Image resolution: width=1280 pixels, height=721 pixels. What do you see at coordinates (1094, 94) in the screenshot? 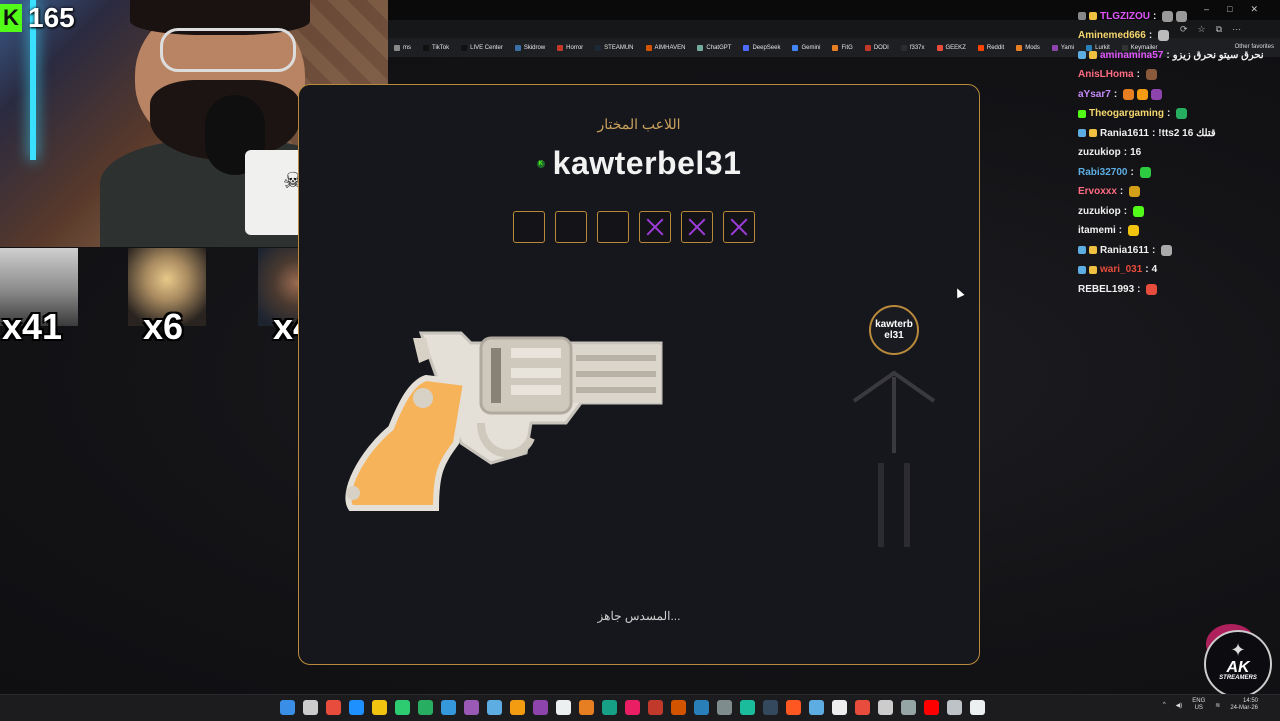
I see `chat-username: aYsar7` at bounding box center [1094, 94].